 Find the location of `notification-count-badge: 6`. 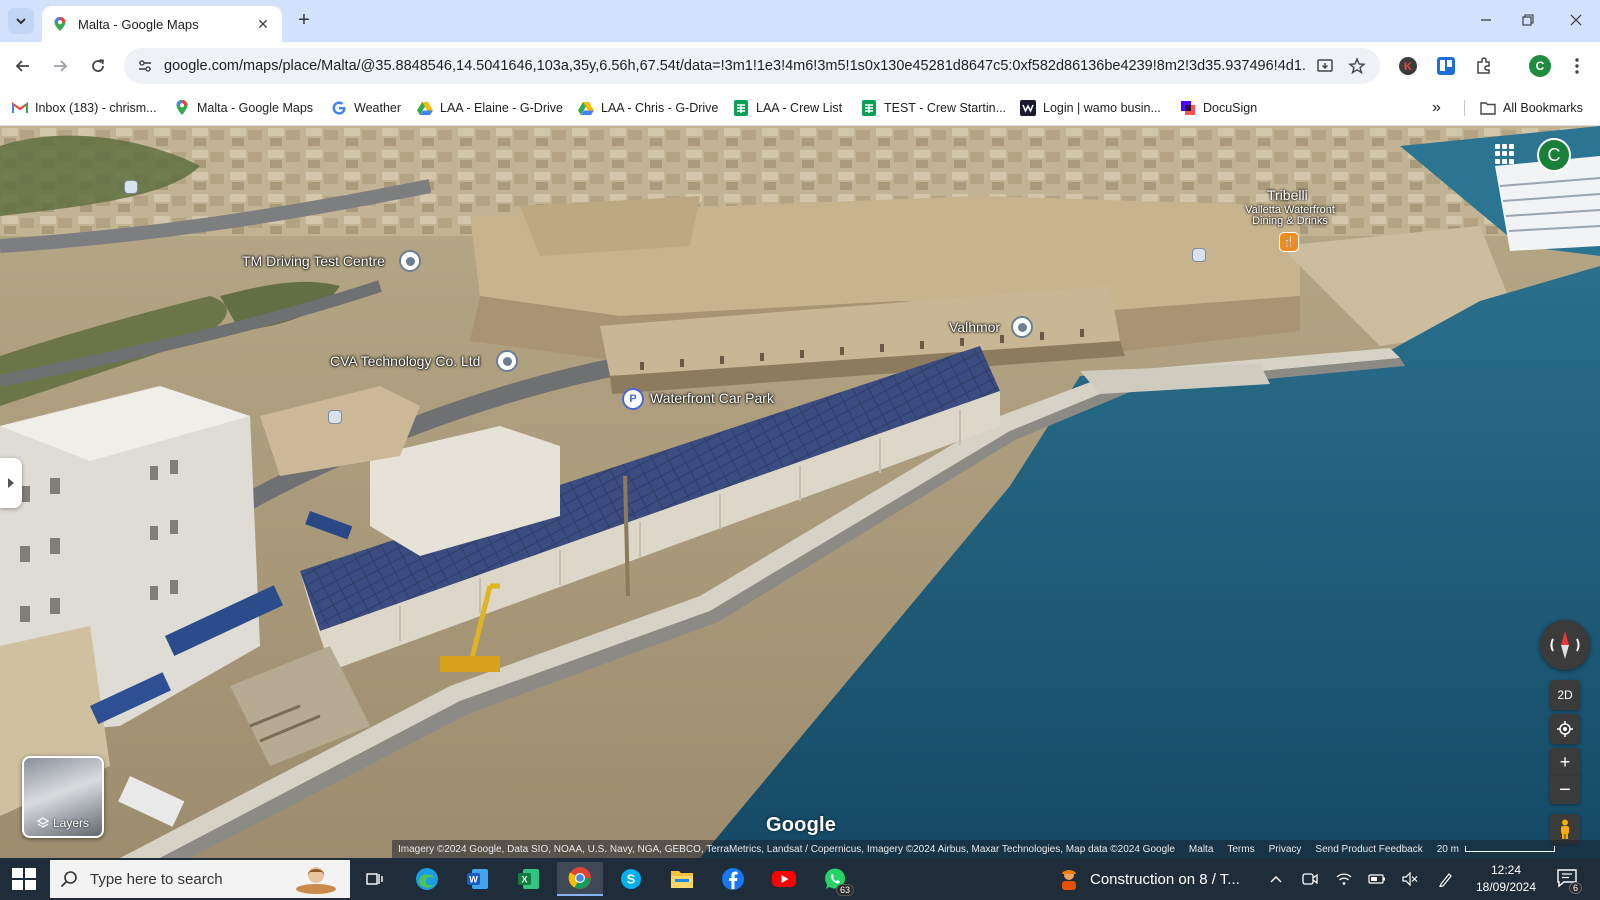

notification-count-badge: 6 is located at coordinates (1575, 888).